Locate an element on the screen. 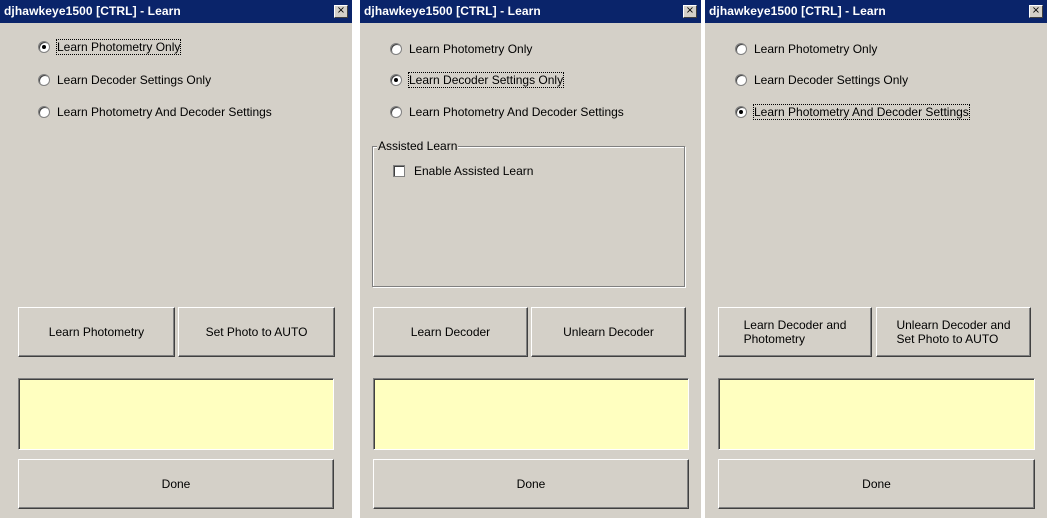 The width and height of the screenshot is (1047, 518). button-line: Photometry is located at coordinates (774, 339).